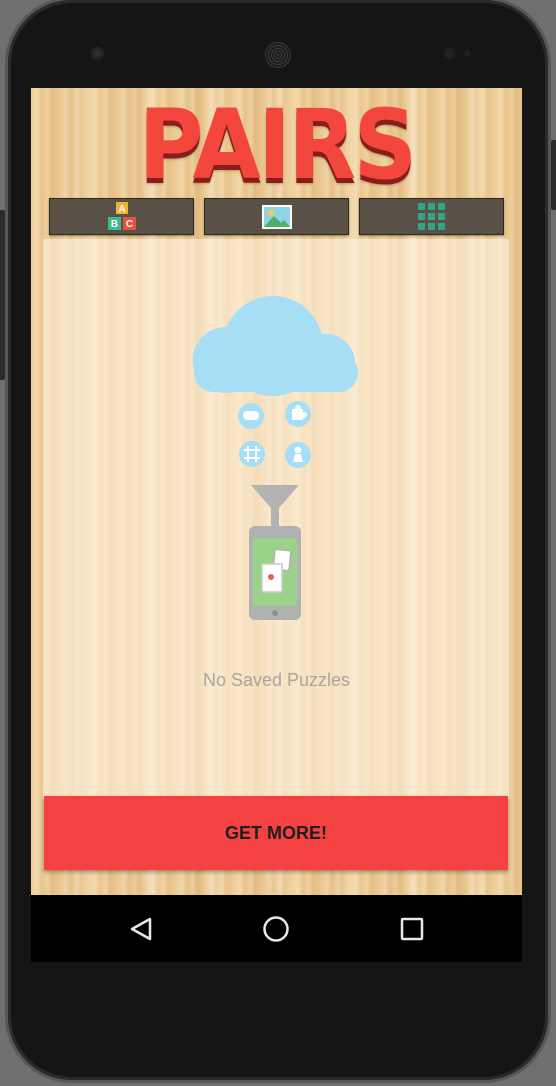 The width and height of the screenshot is (556, 1086). What do you see at coordinates (113, 224) in the screenshot?
I see `svg-text: B` at bounding box center [113, 224].